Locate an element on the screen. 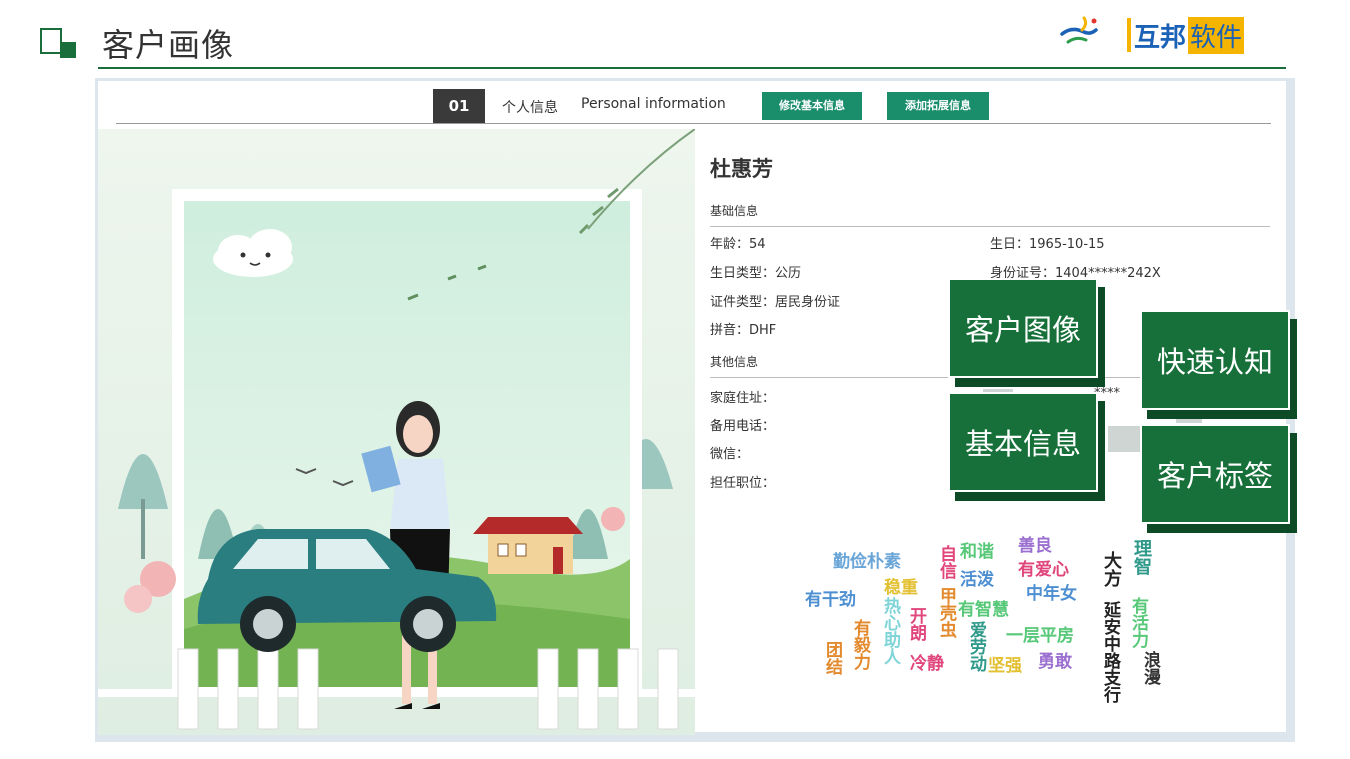 The image size is (1350, 759). tag-item: 善良 is located at coordinates (1035, 546).